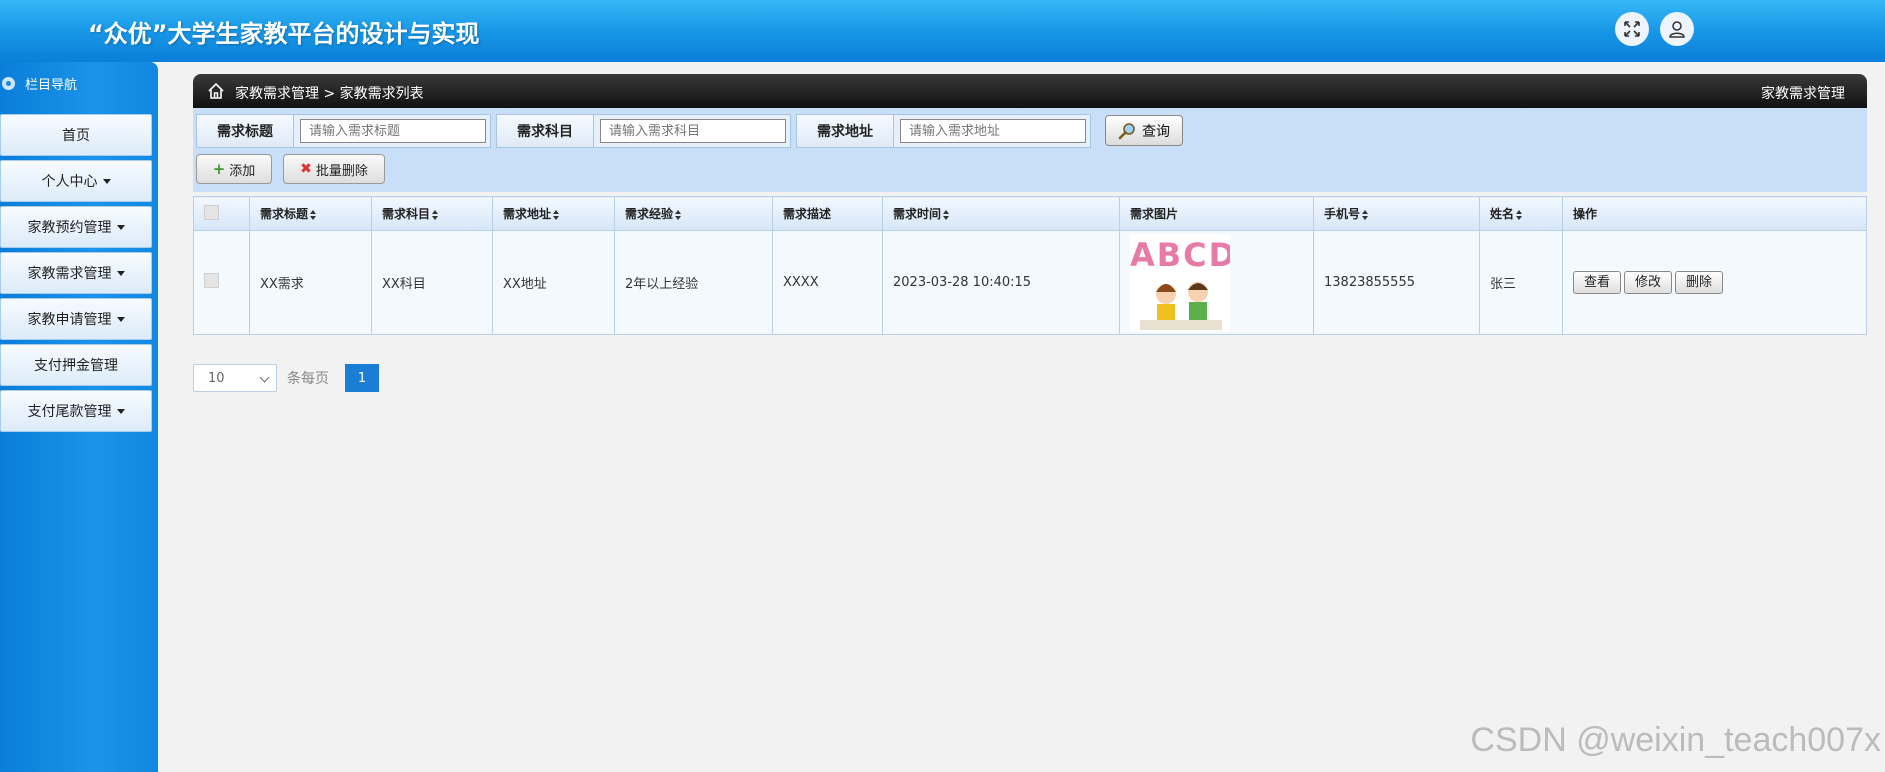 This screenshot has width=1885, height=772. Describe the element at coordinates (1001, 213) in the screenshot. I see `column-header: 需求时间` at that location.